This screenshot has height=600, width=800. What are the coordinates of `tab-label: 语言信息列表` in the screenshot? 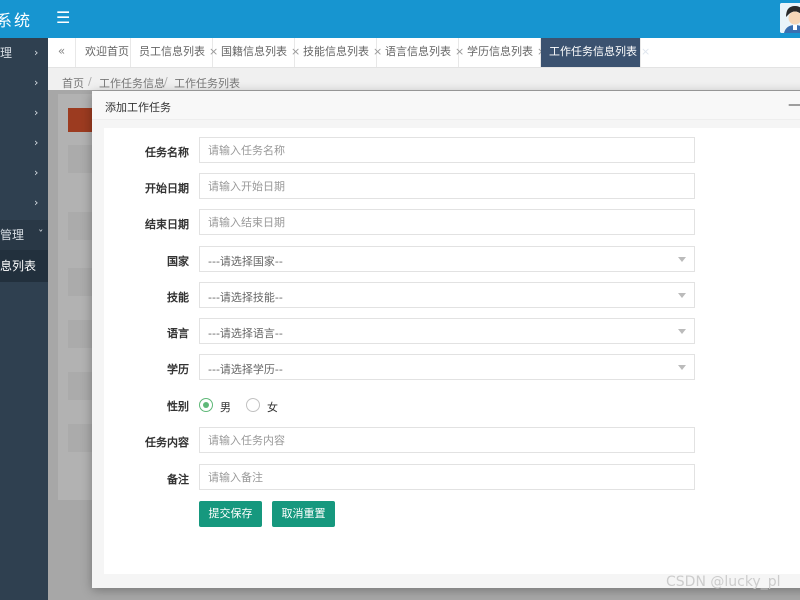 It's located at (418, 51).